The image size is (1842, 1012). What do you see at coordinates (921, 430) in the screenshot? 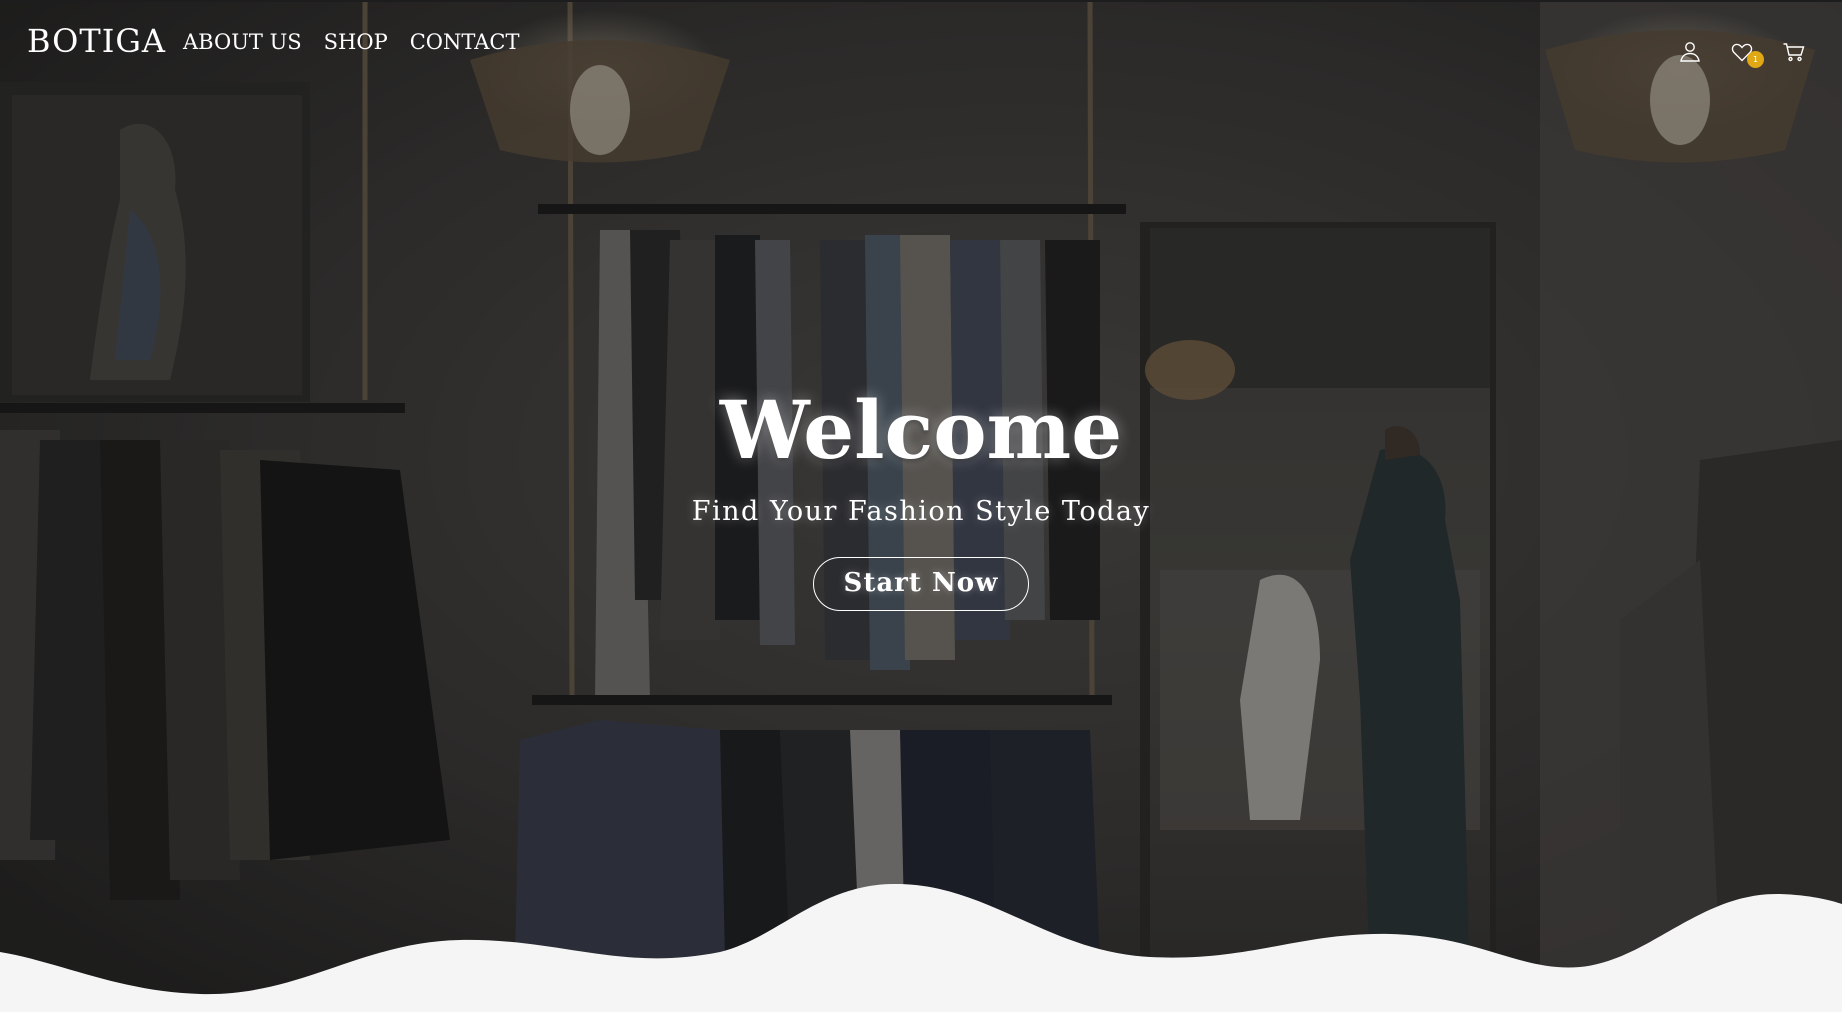
I see `hero-title: Welcome` at bounding box center [921, 430].